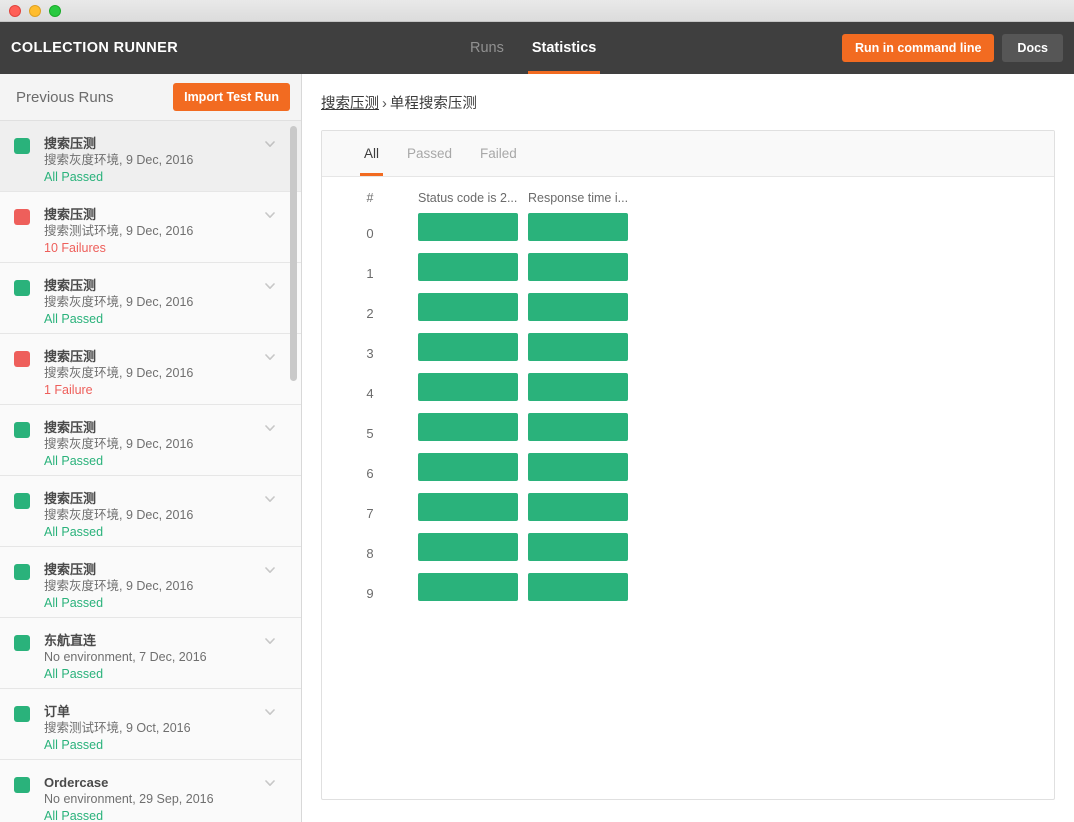 The height and width of the screenshot is (822, 1074). What do you see at coordinates (1032, 48) in the screenshot?
I see `docs-button: Docs` at bounding box center [1032, 48].